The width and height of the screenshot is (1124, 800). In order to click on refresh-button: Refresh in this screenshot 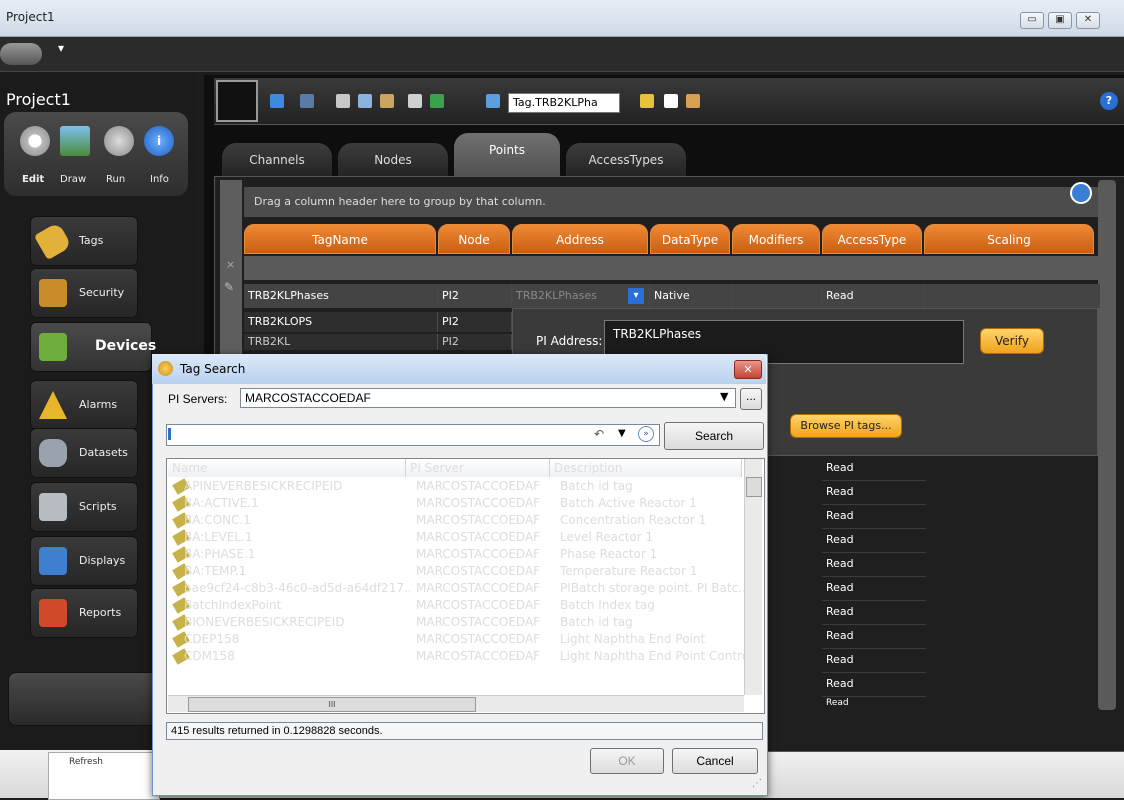, I will do `click(86, 762)`.